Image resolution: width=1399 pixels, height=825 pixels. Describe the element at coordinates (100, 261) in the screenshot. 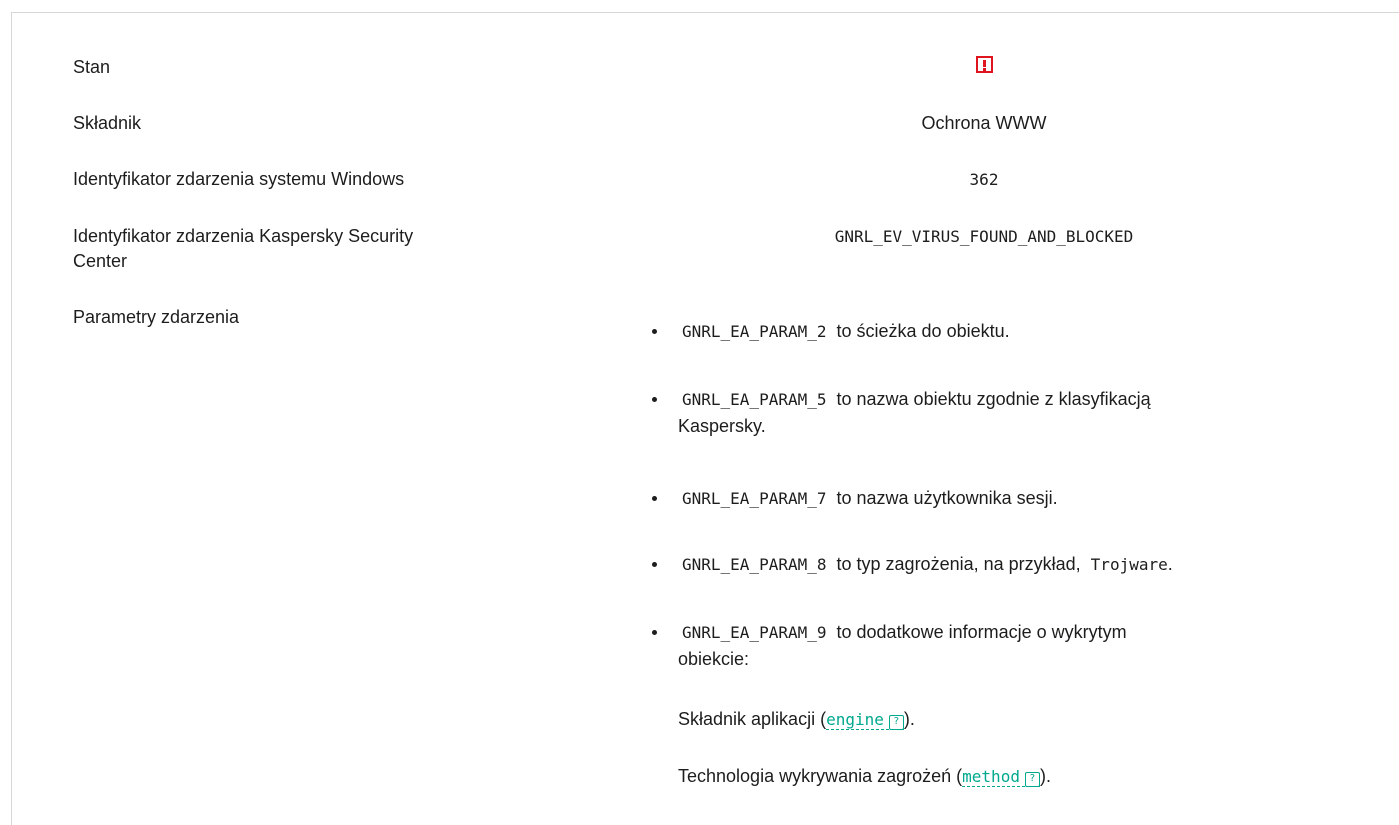

I see `ksc-event-id-label-line2: Center` at that location.